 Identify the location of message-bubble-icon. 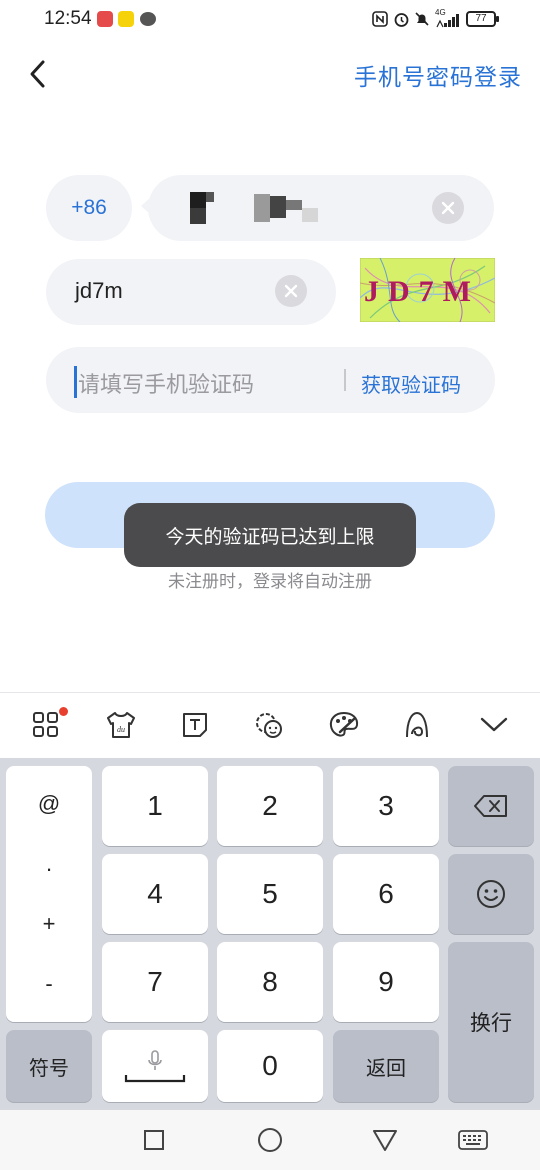
(148, 19).